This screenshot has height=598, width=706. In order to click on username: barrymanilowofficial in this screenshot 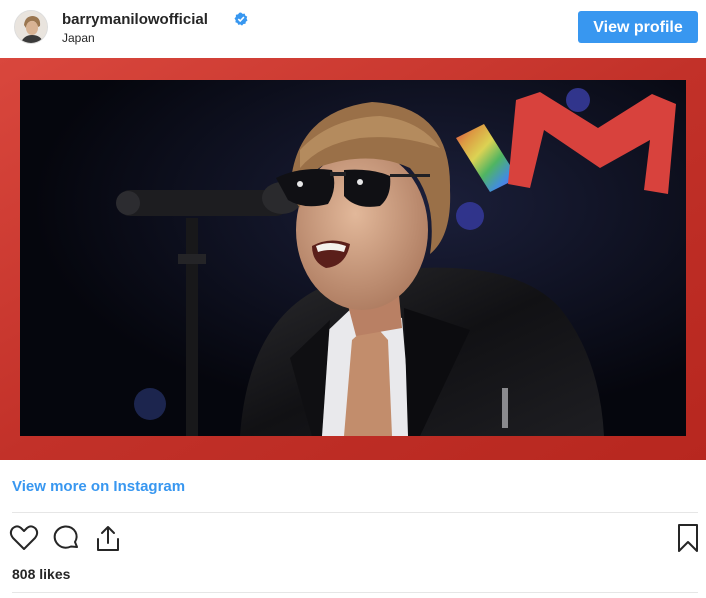, I will do `click(135, 19)`.